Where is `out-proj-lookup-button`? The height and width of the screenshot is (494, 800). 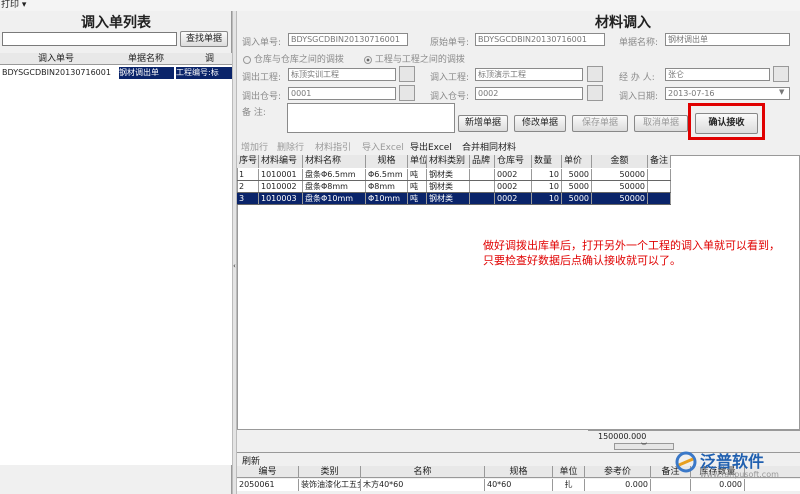 out-proj-lookup-button is located at coordinates (407, 74).